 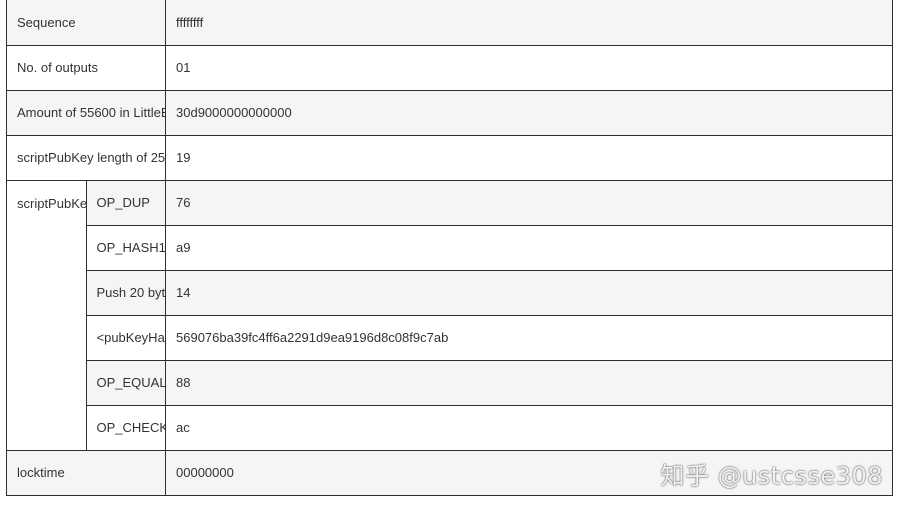 What do you see at coordinates (529, 157) in the screenshot?
I see `row-value-script-length: 19` at bounding box center [529, 157].